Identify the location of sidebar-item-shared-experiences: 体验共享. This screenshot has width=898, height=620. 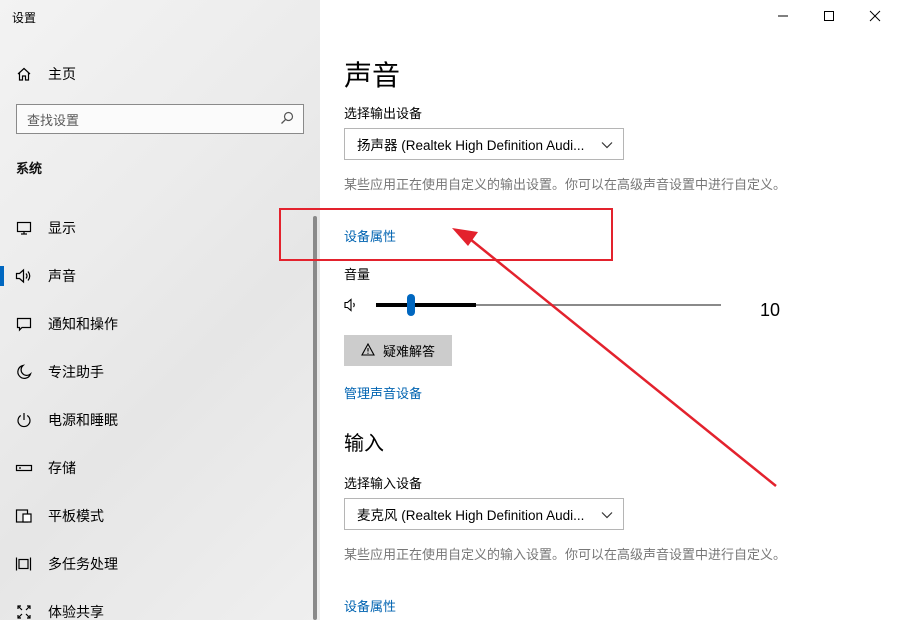
(160, 604).